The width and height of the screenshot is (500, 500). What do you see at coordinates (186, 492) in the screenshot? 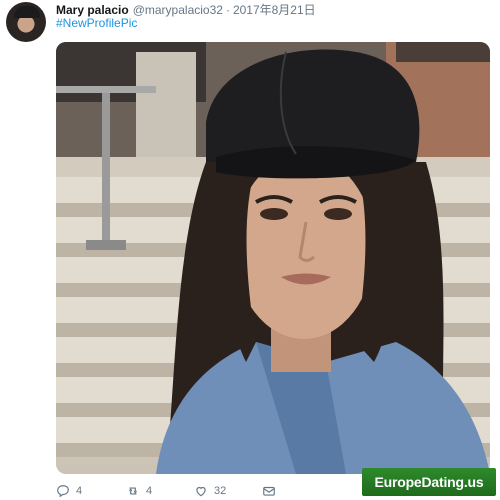
I see `tweet-actions: 4 4 32` at bounding box center [186, 492].